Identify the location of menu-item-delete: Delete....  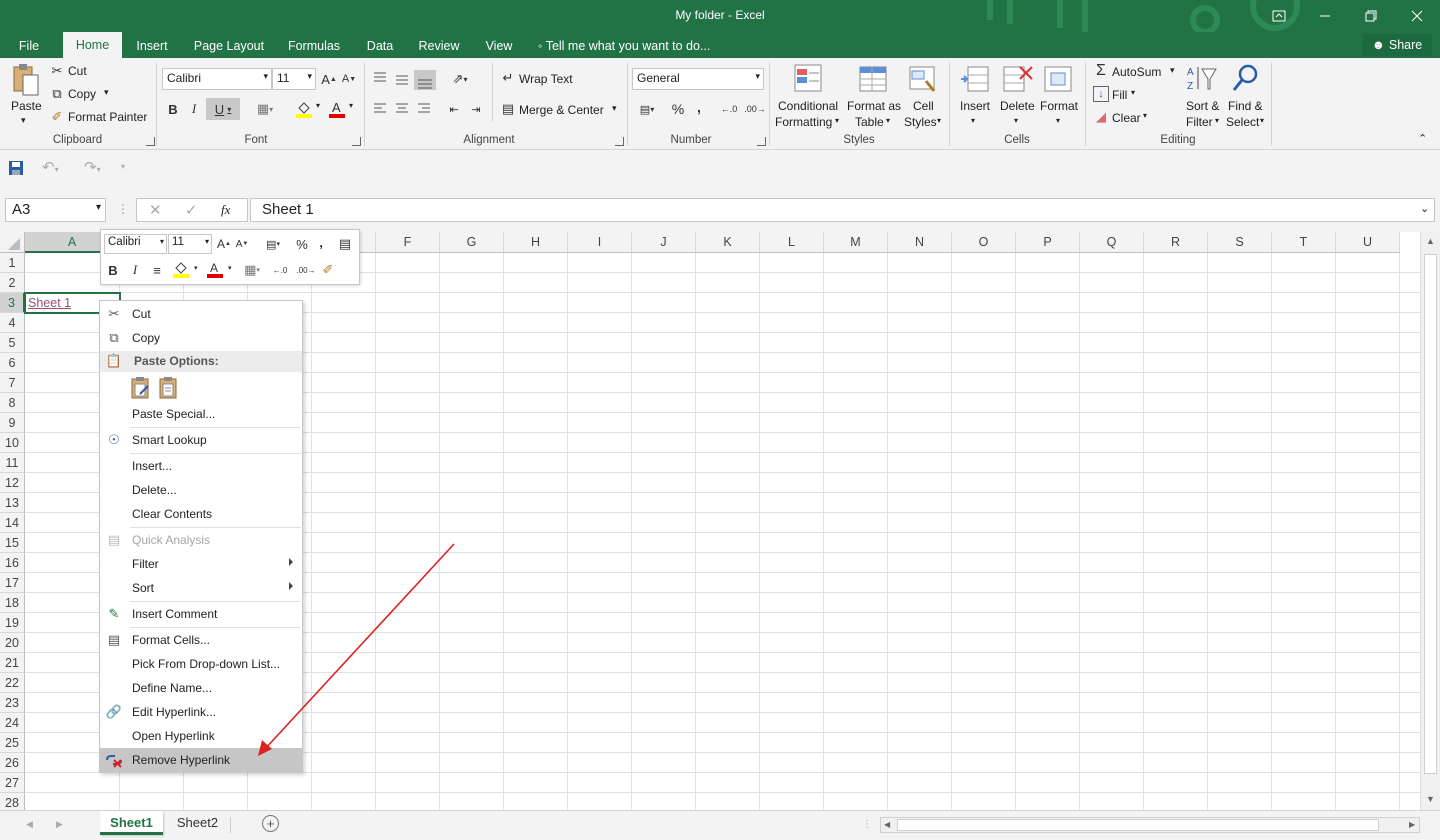
(201, 490).